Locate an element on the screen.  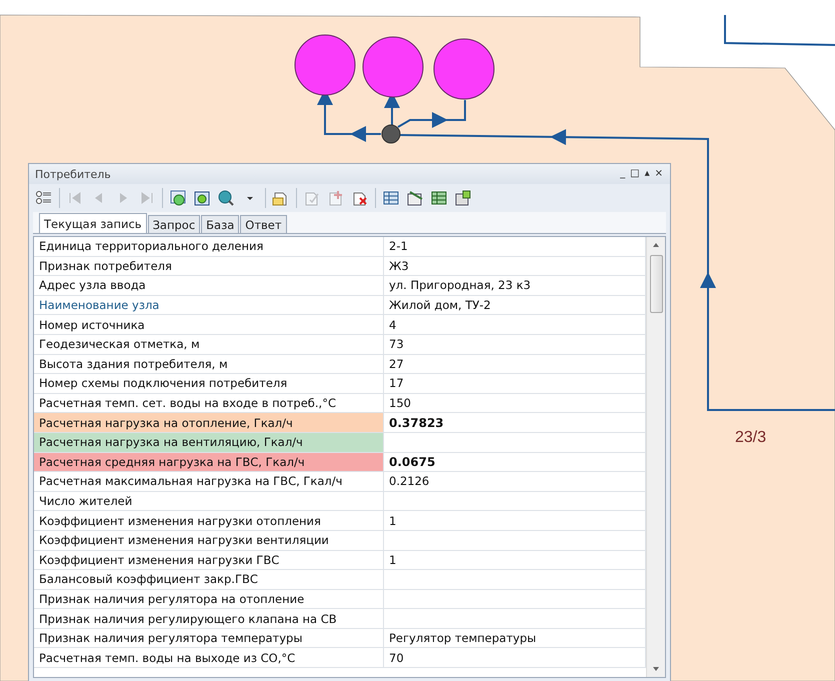
property-value: 17 is located at coordinates (515, 384).